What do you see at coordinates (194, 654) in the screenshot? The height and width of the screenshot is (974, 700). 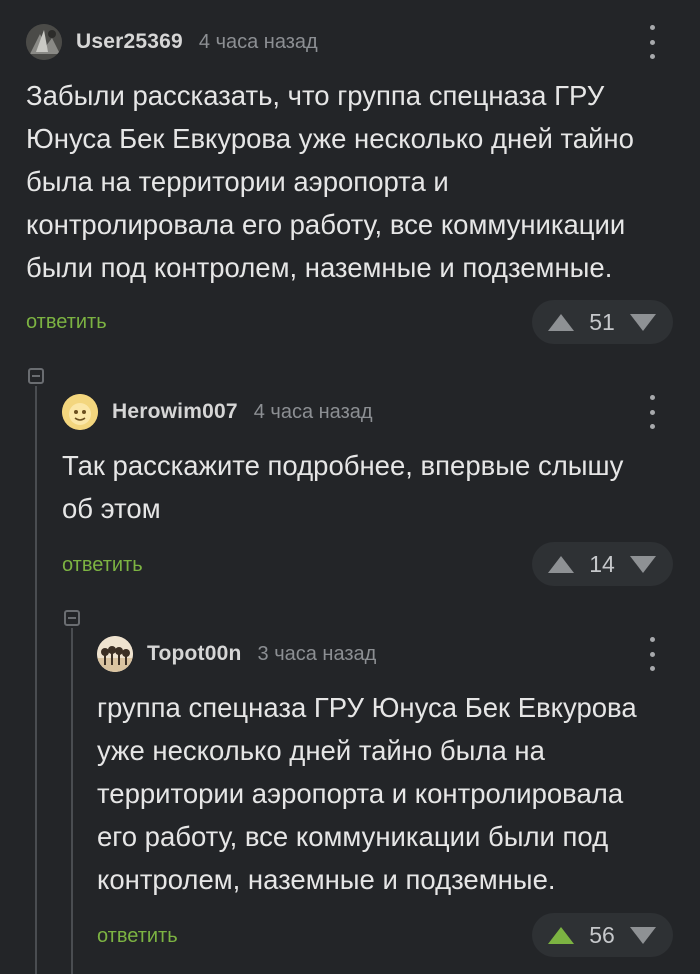 I see `username: Topot00n` at bounding box center [194, 654].